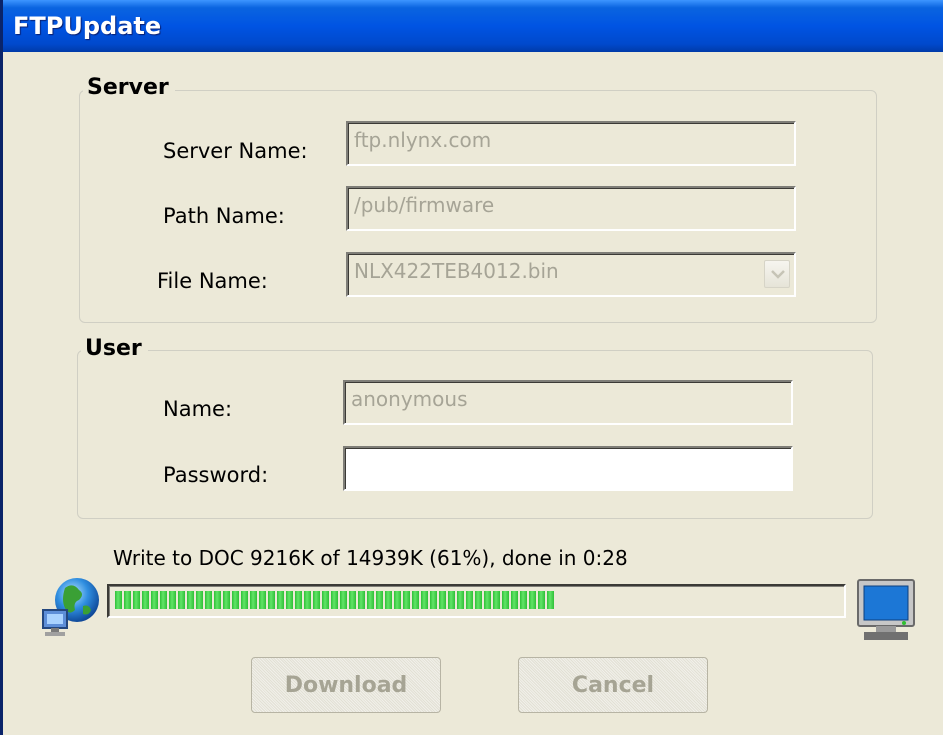  I want to click on user-legend: User, so click(114, 348).